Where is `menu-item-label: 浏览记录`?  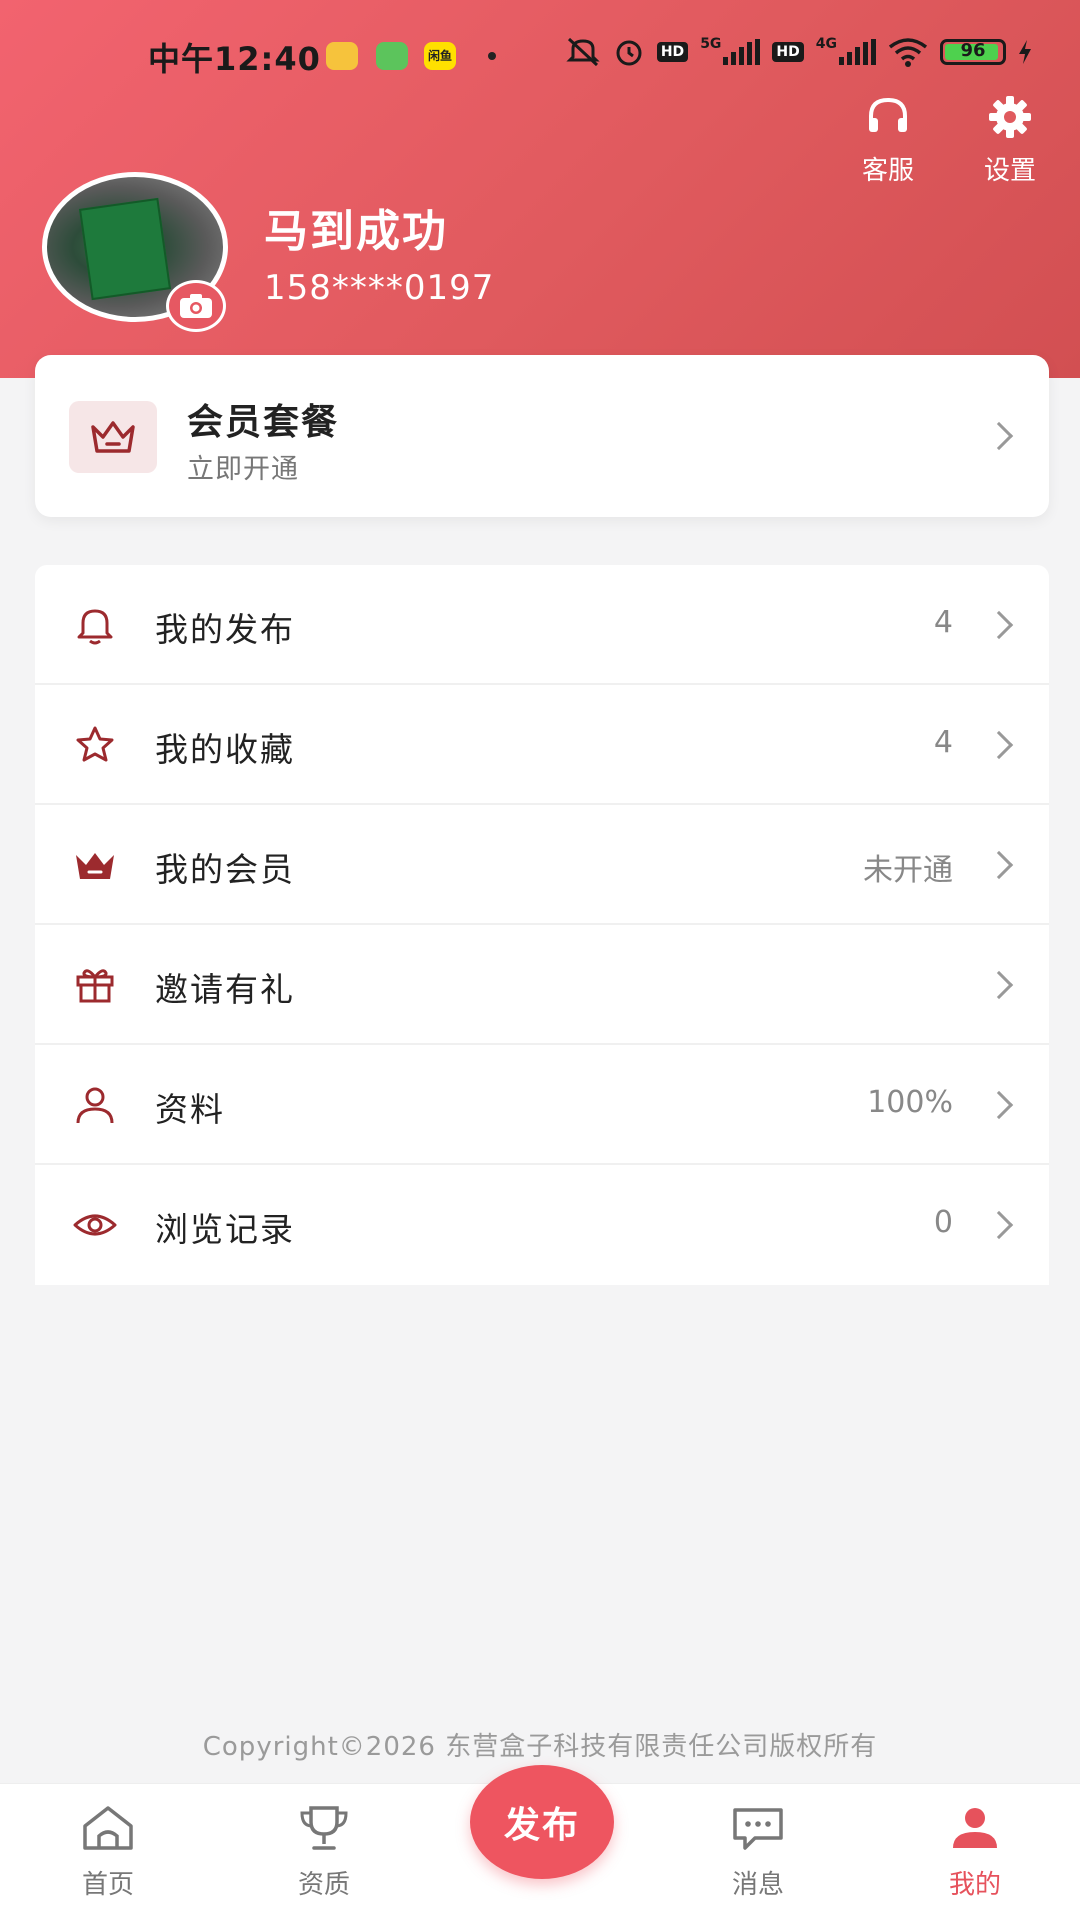
menu-item-label: 浏览记录 is located at coordinates (225, 1229).